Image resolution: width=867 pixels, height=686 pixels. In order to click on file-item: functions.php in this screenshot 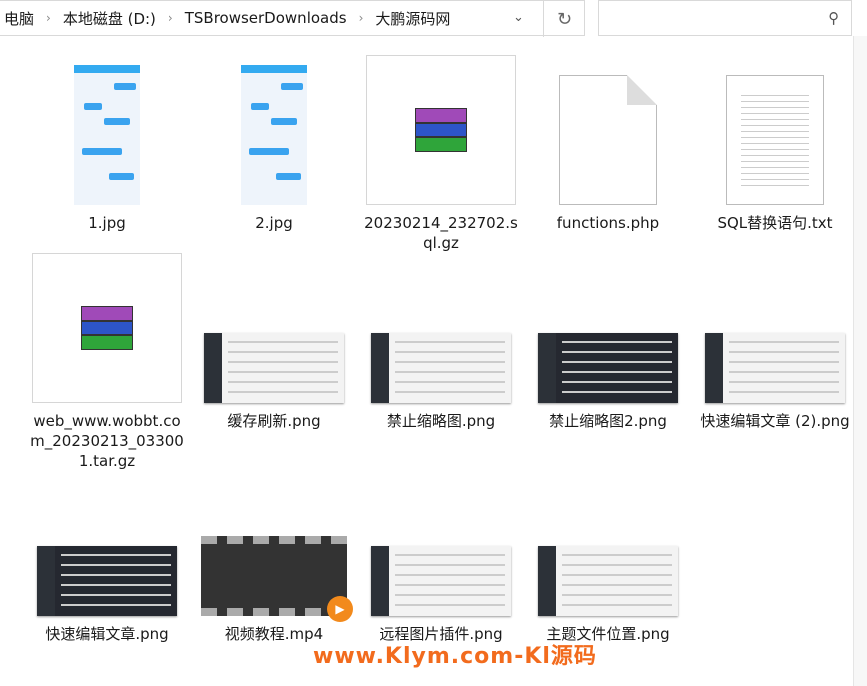, I will do `click(608, 144)`.